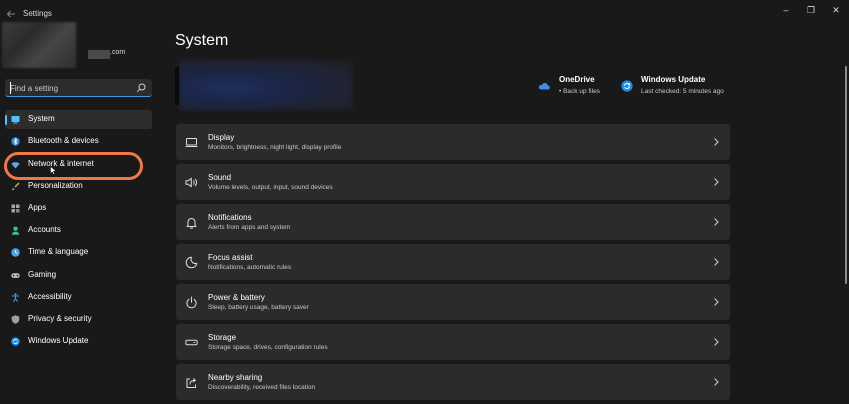  What do you see at coordinates (58, 340) in the screenshot?
I see `sidebar-item-label: Windows Update` at bounding box center [58, 340].